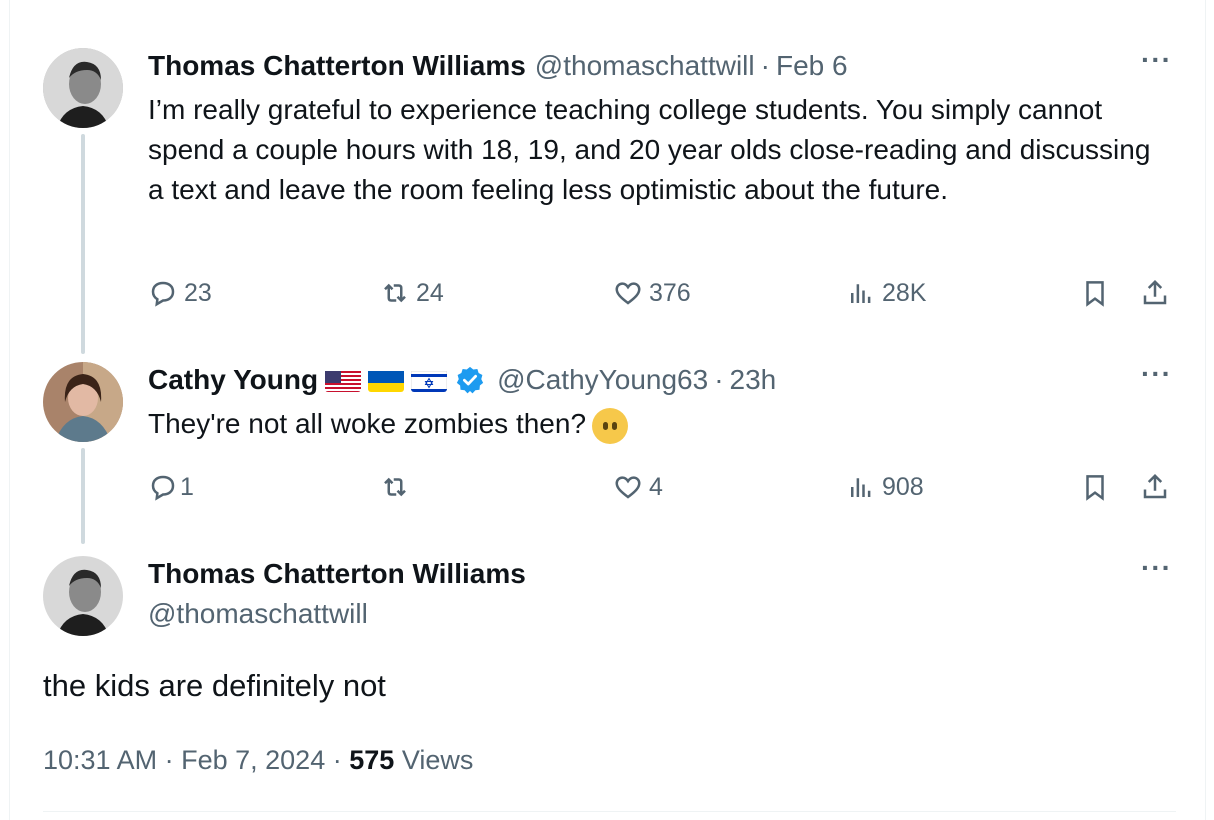  I want to click on tweet-header: Cathy Young @CathyYoung63 · 23h, so click(462, 380).